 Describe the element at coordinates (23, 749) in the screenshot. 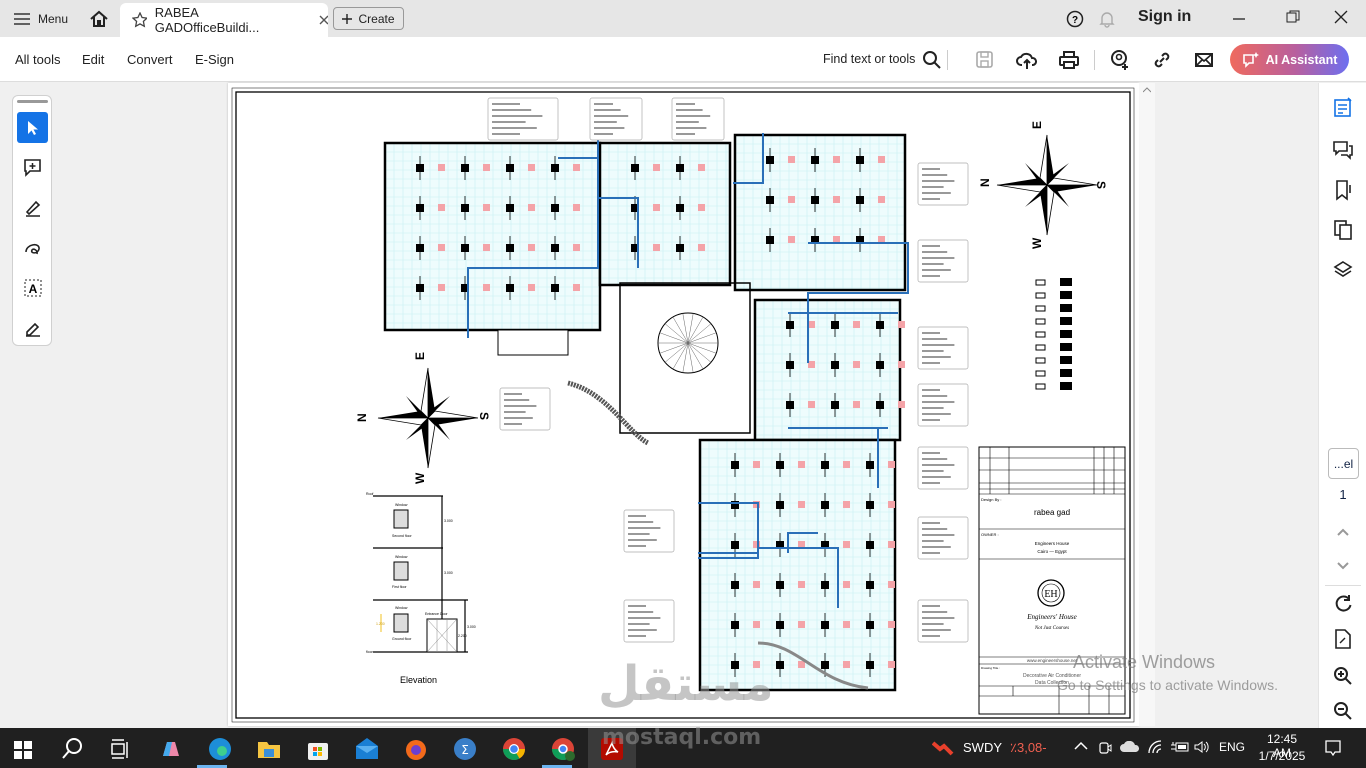

I see `windows-start-icon` at that location.